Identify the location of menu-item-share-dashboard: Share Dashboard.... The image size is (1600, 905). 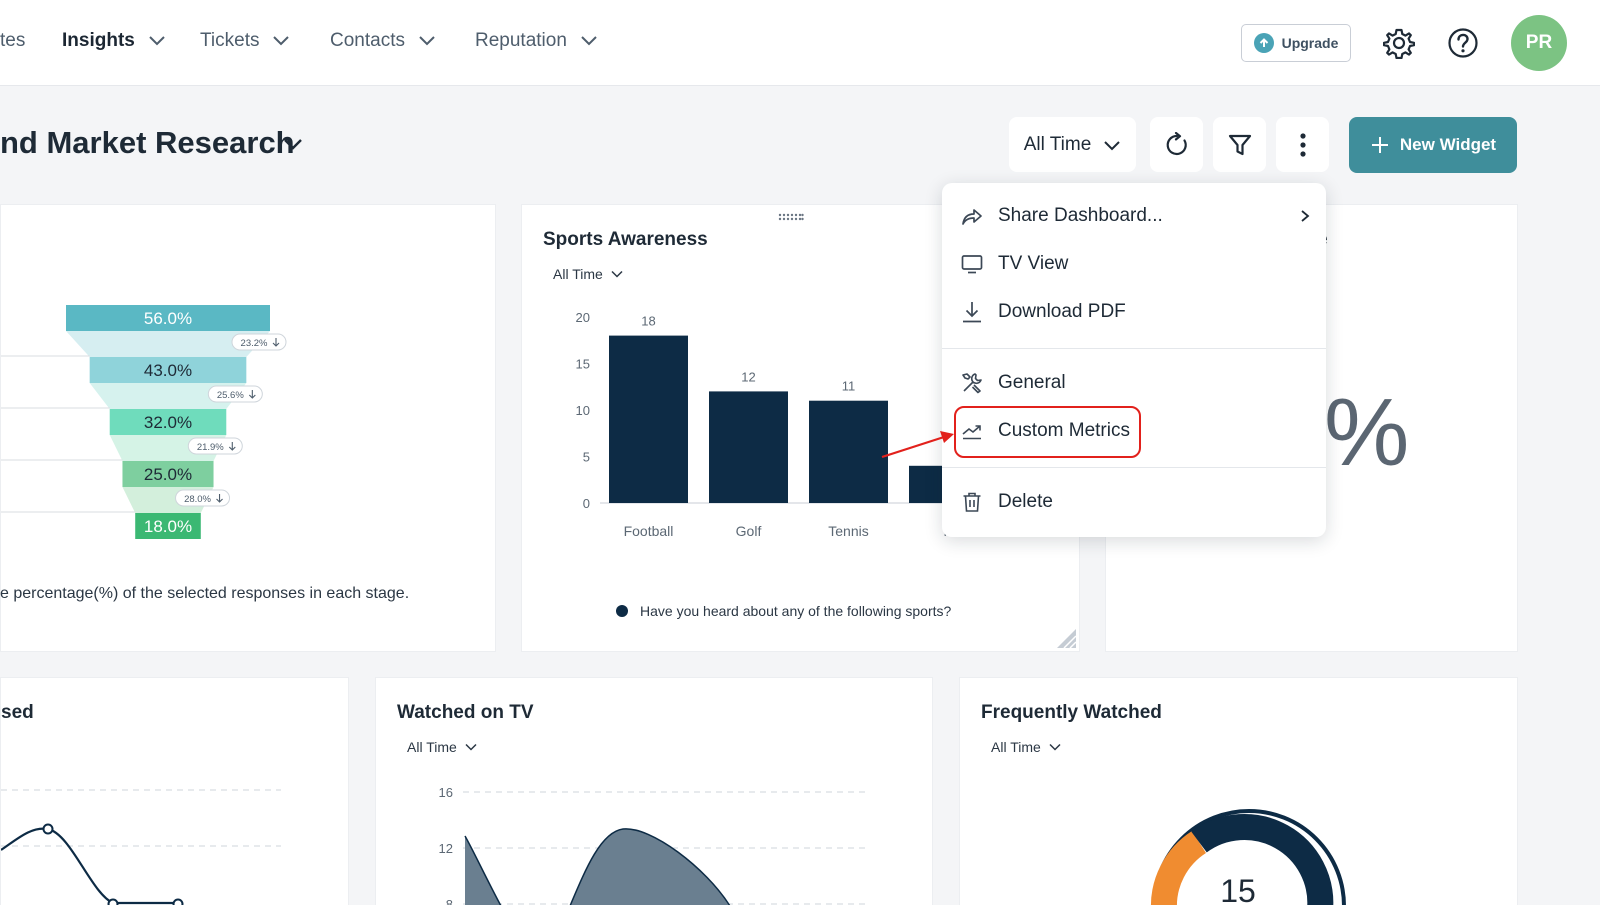
(1135, 216).